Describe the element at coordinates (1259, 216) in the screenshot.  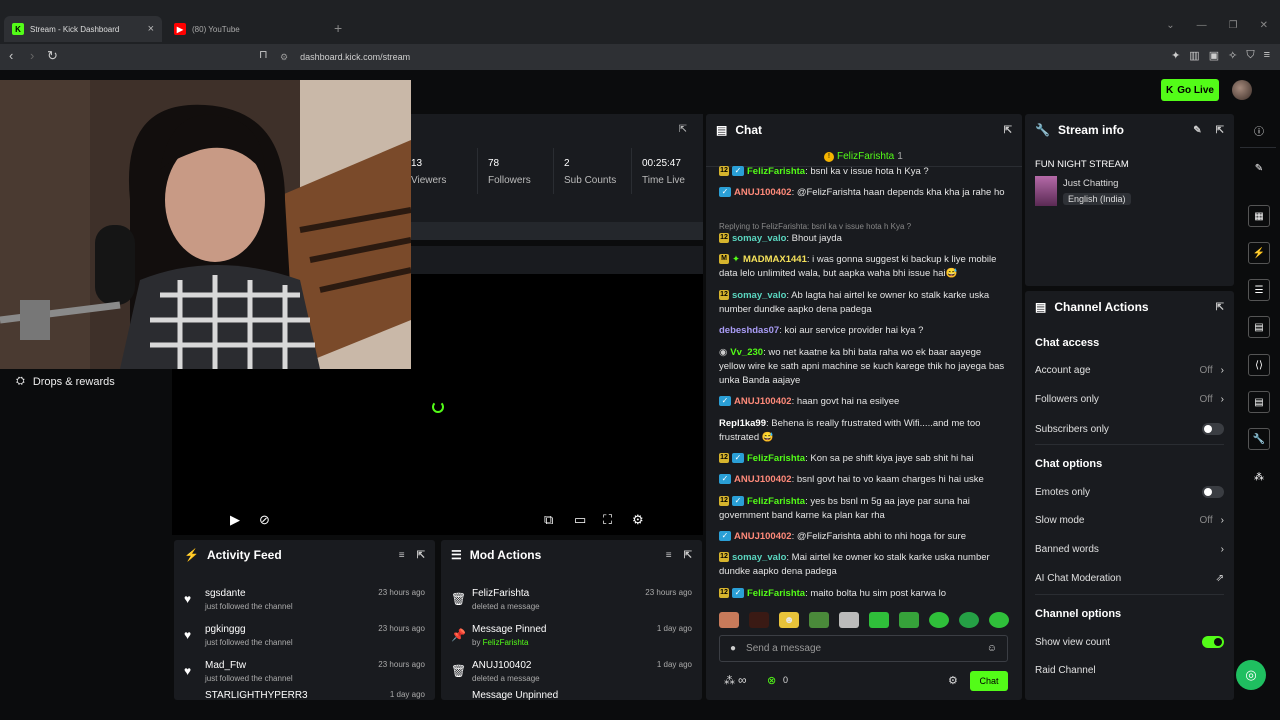
I see `stats-widget-icon: ▦` at that location.